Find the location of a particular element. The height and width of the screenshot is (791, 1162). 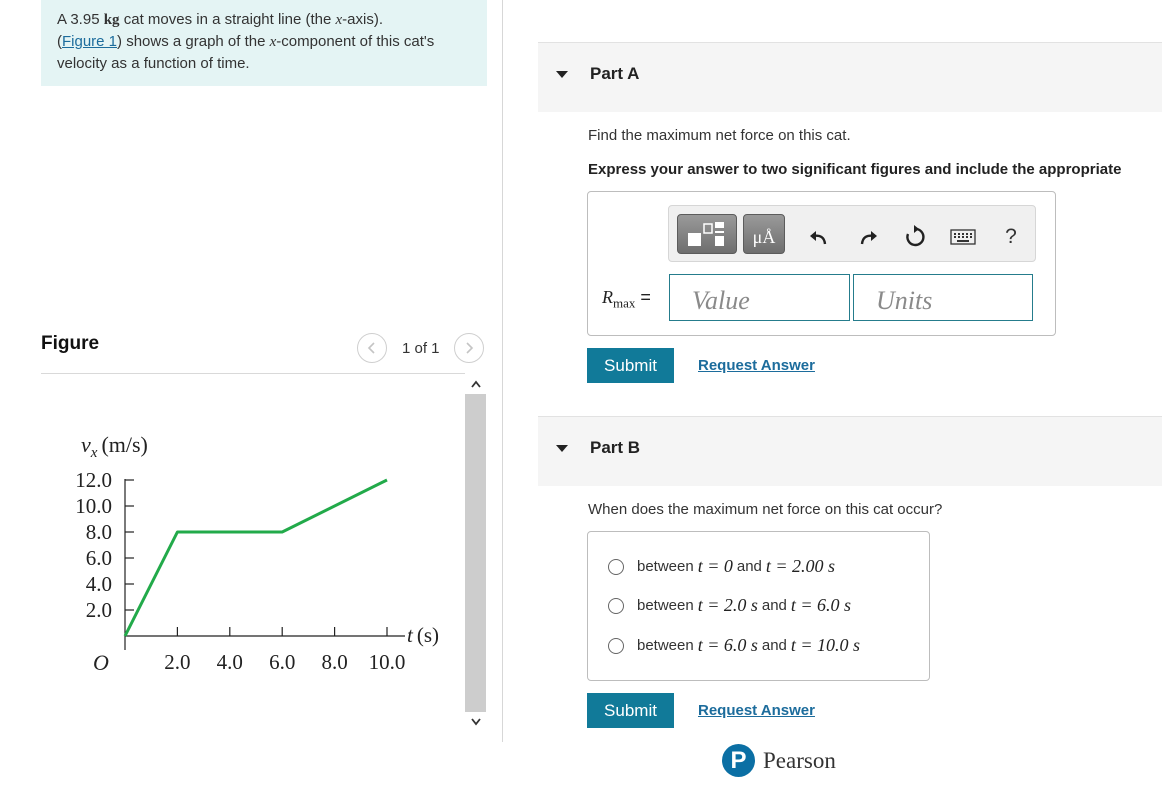

reset-button is located at coordinates (915, 237).